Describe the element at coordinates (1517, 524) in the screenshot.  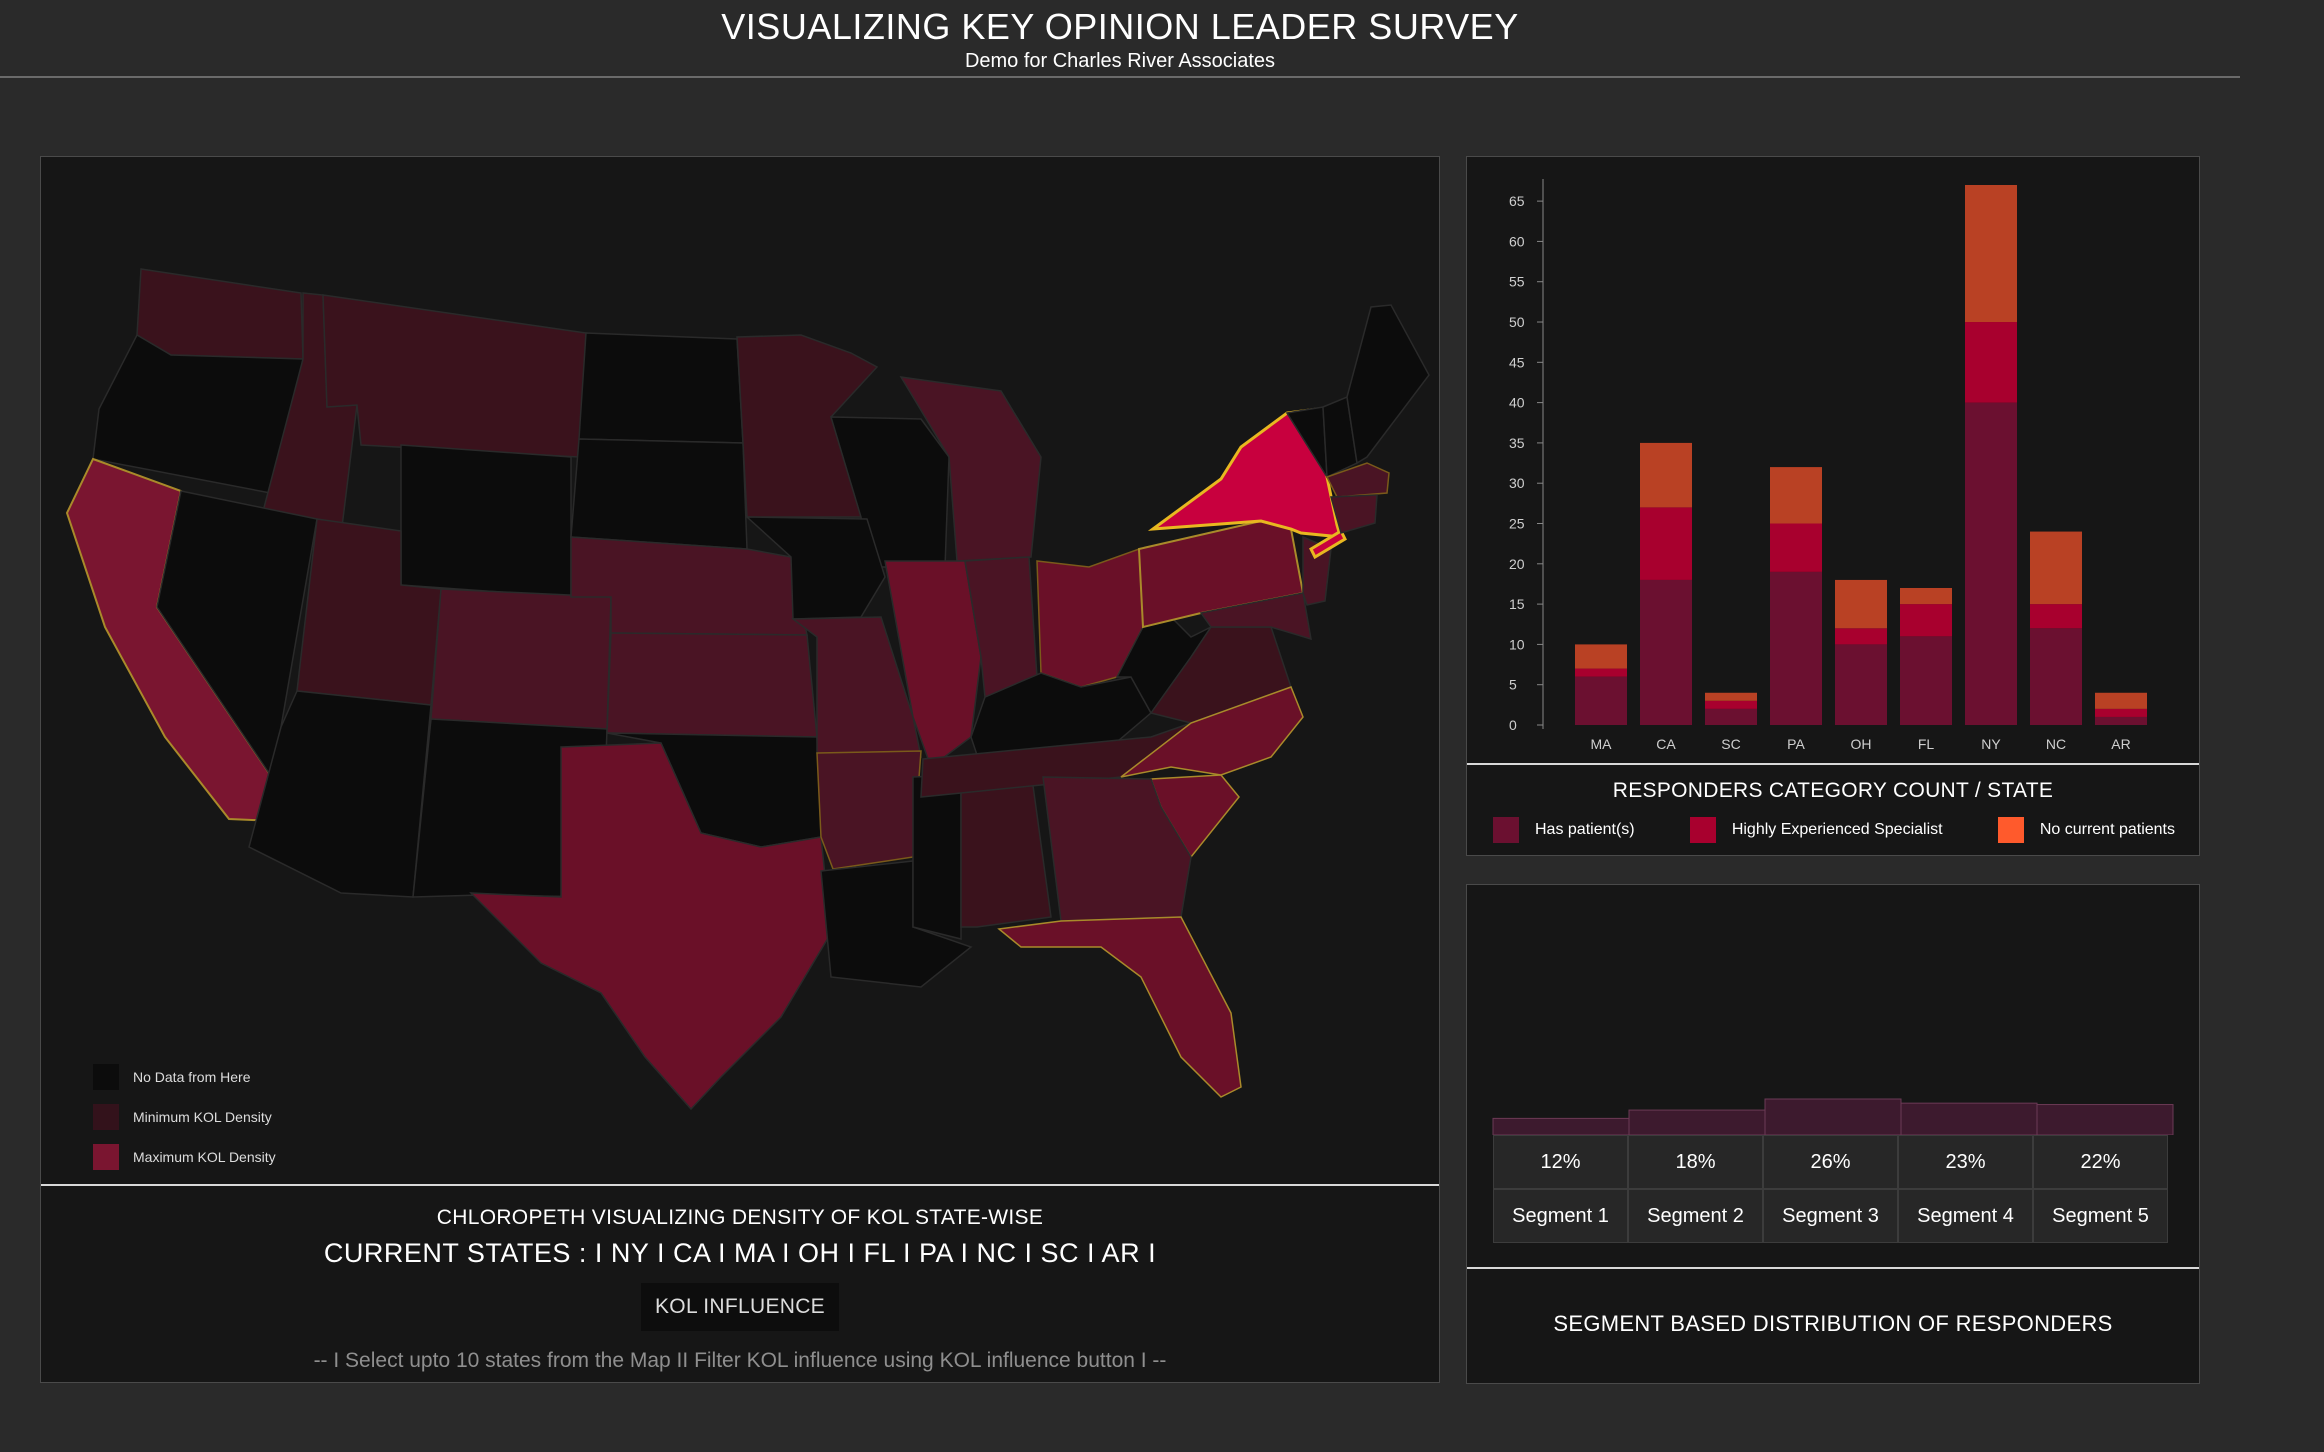
I see `y-tick-label: 25` at that location.